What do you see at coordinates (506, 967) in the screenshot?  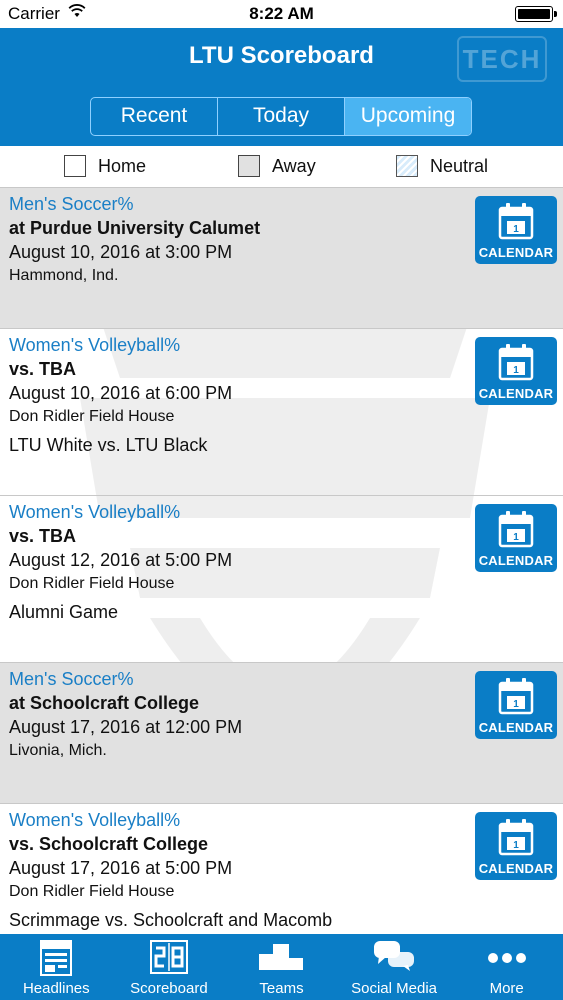 I see `tab-more: More` at bounding box center [506, 967].